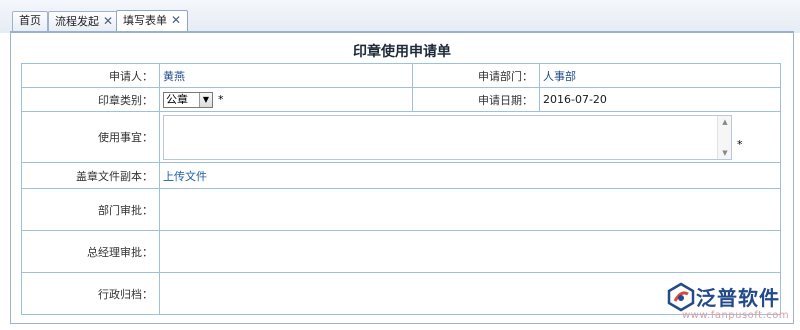  What do you see at coordinates (145, 20) in the screenshot?
I see `tab-fill-form-label: 填写表单` at bounding box center [145, 20].